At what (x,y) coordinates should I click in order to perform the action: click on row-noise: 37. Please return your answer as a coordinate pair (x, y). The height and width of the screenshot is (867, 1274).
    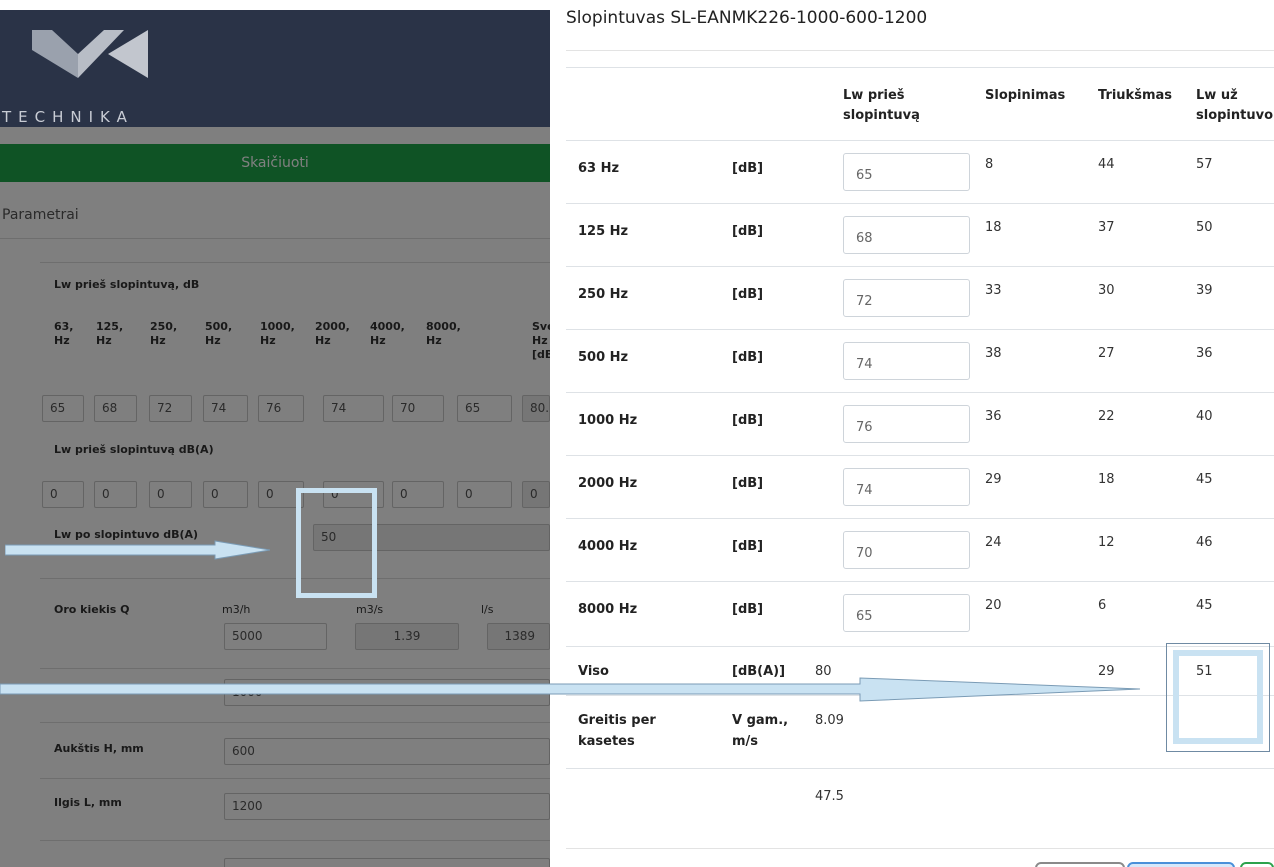
    Looking at the image, I should click on (1106, 227).